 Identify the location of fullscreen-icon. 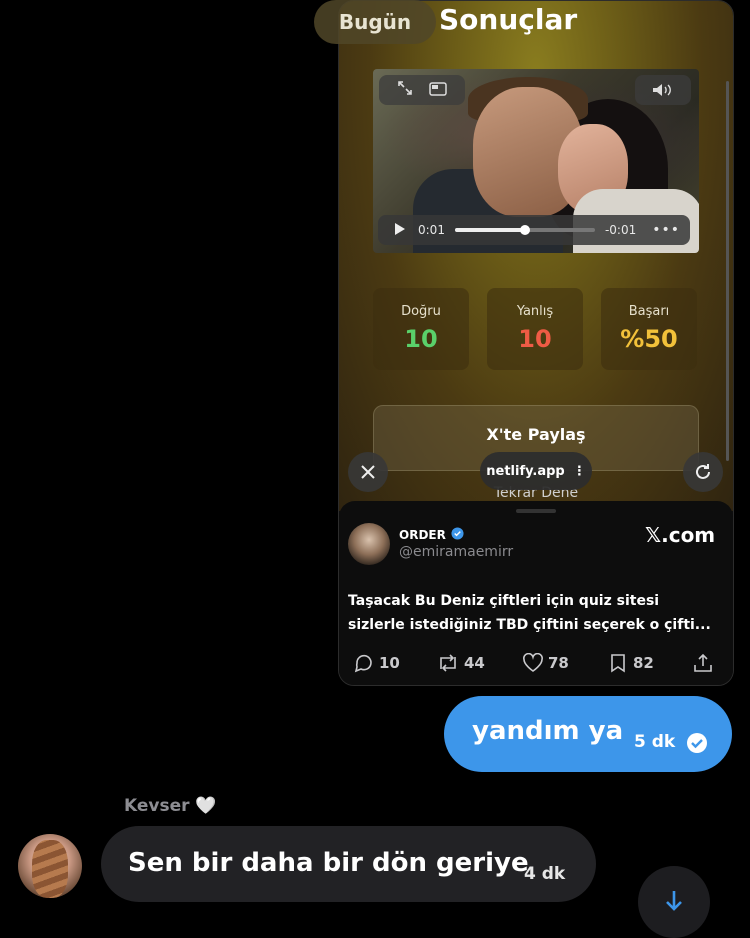
(405, 90).